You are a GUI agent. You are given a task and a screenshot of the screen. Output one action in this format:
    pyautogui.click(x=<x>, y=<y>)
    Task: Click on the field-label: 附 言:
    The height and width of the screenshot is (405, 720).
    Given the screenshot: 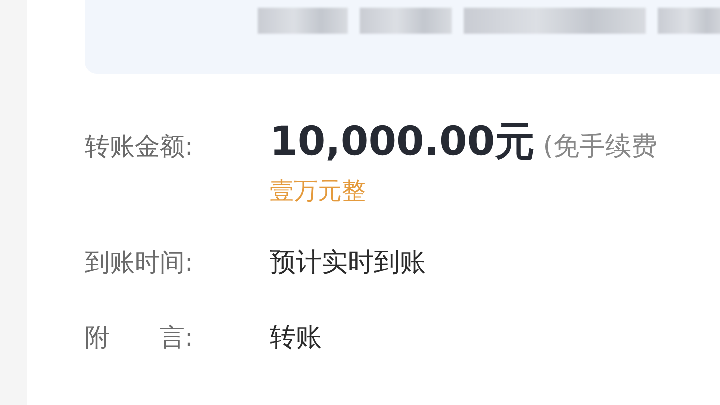 What is the action you would take?
    pyautogui.click(x=139, y=338)
    